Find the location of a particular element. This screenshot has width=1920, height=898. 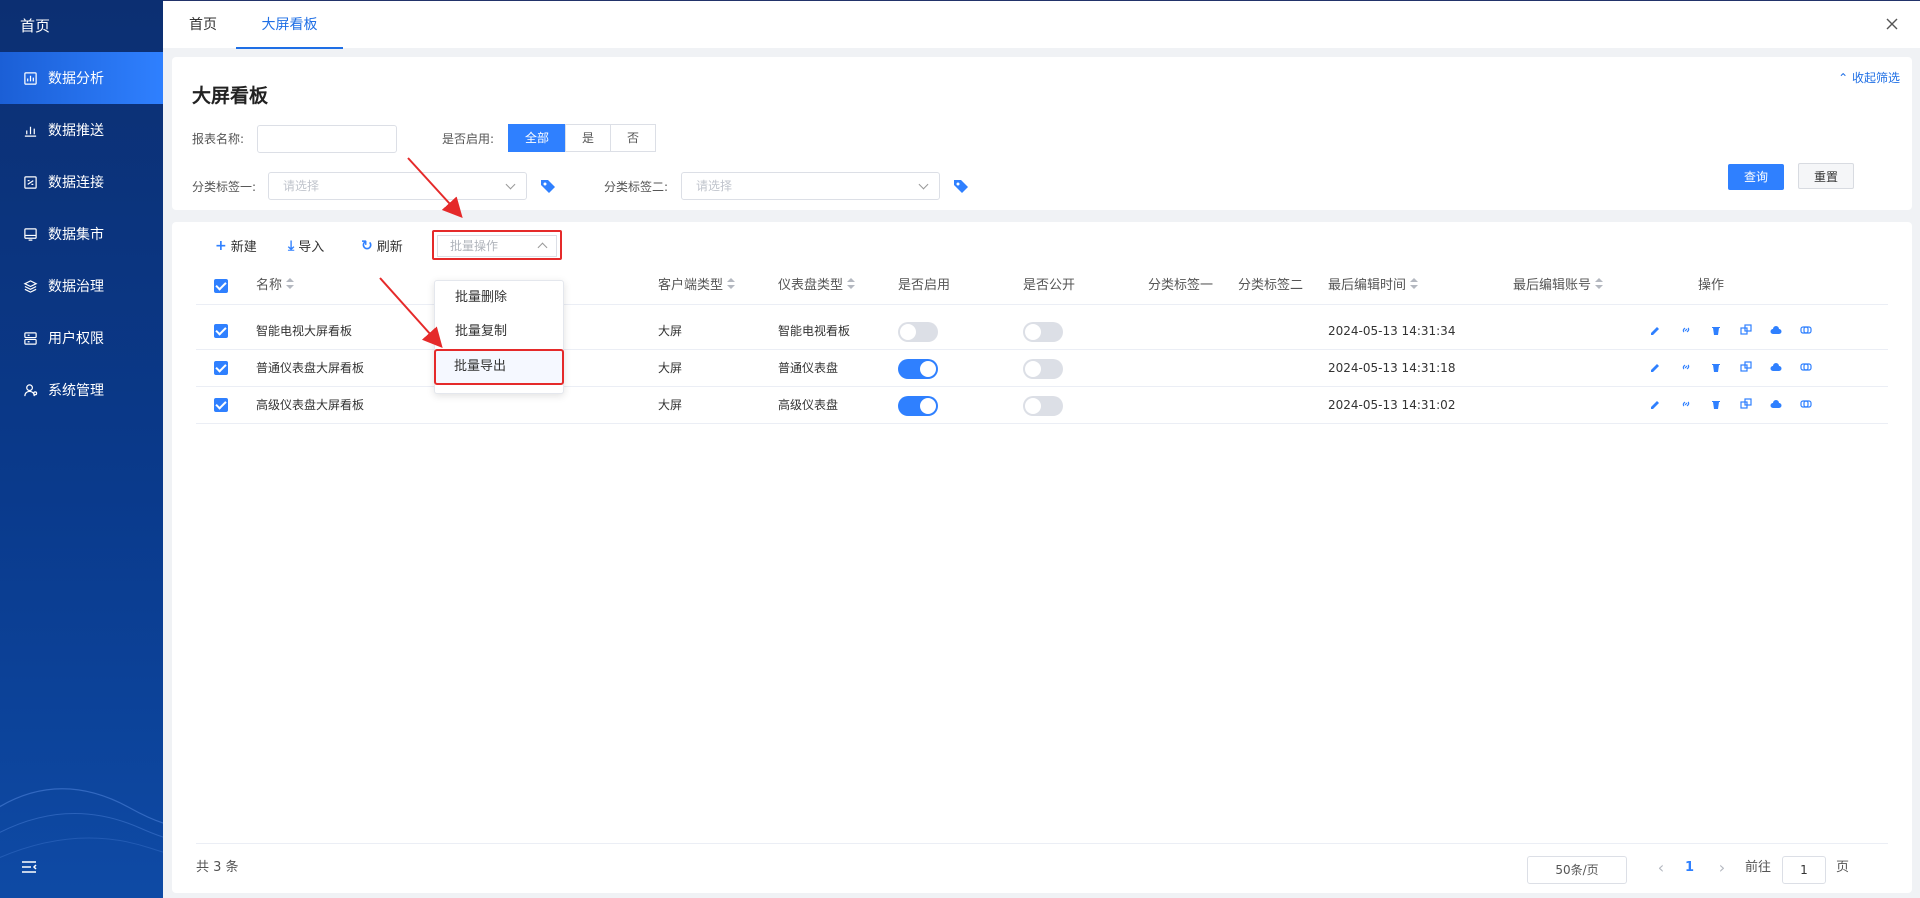

collapse-filter-label: 收起筛选 is located at coordinates (1875, 78).